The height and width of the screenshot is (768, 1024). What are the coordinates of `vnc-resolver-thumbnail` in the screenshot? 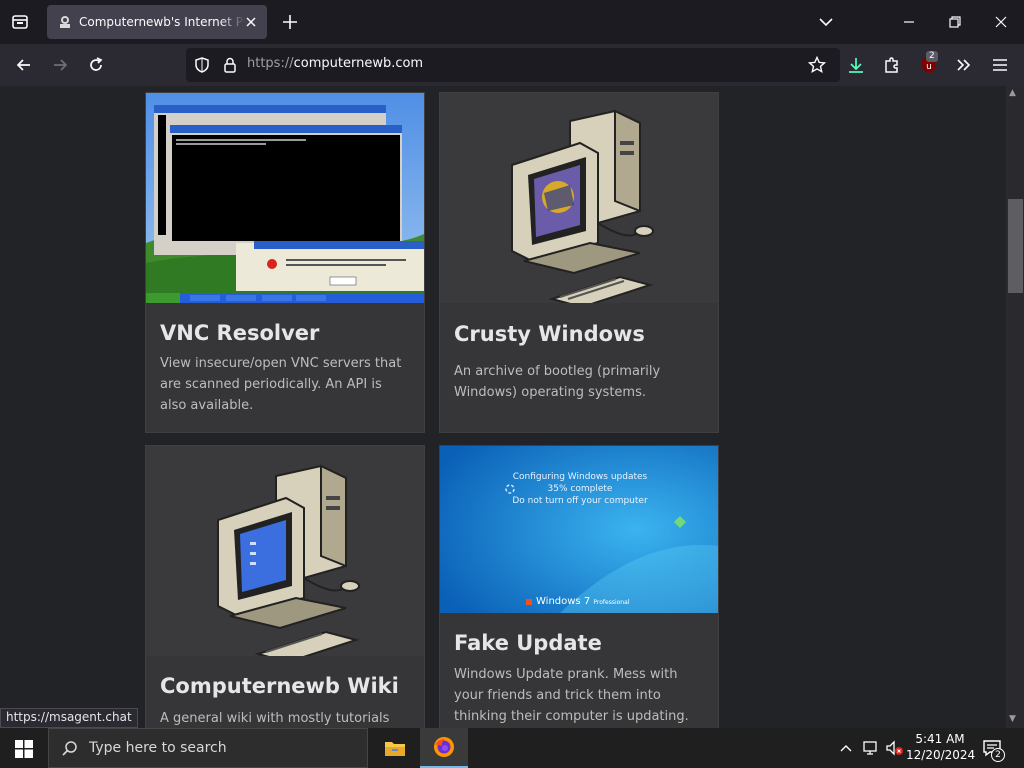 It's located at (285, 198).